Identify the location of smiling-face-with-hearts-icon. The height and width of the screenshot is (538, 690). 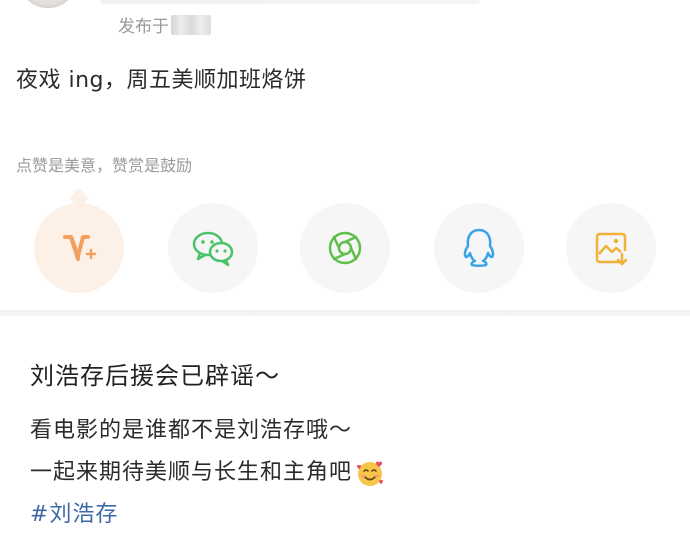
(370, 473).